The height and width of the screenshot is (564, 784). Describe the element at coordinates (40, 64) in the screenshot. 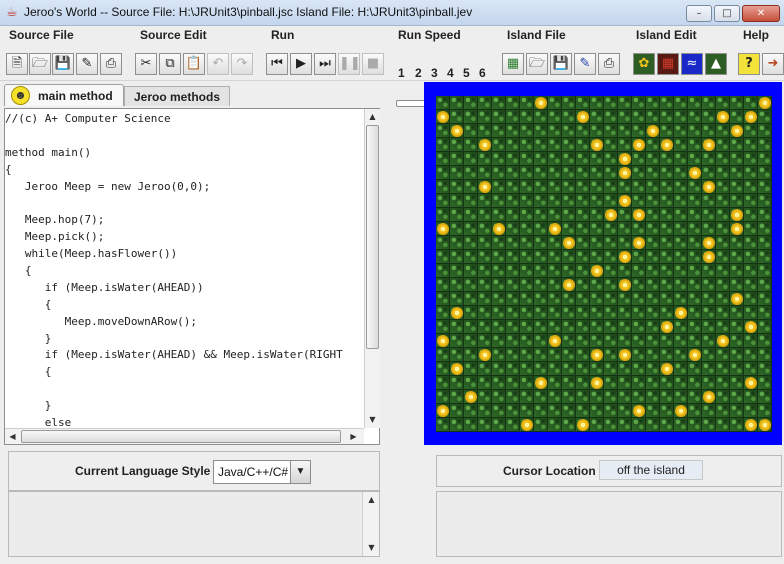

I see `open-folder-icon: 🗁` at that location.